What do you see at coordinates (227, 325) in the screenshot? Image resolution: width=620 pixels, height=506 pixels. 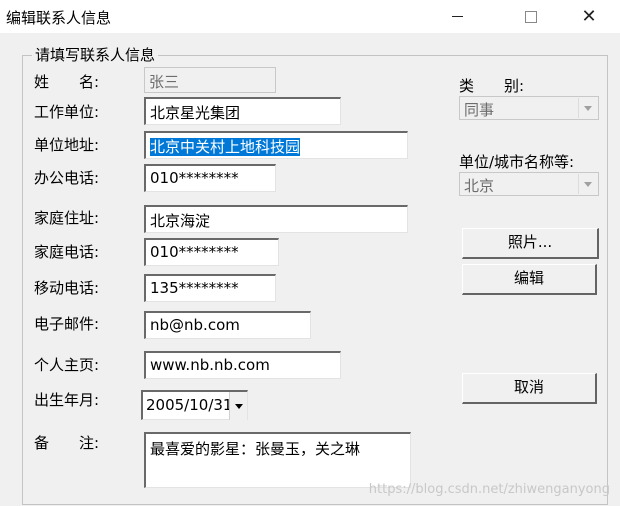 I see `email-field: nb@nb.com` at bounding box center [227, 325].